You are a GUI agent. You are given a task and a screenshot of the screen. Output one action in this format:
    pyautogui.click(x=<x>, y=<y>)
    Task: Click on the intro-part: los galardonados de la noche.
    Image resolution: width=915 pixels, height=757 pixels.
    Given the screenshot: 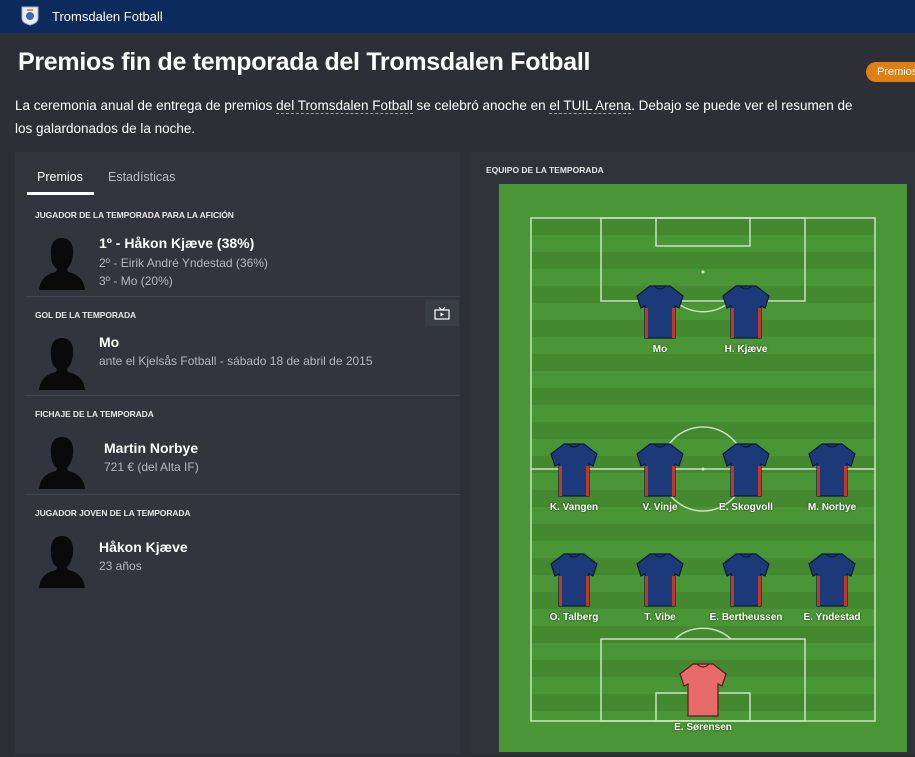 What is the action you would take?
    pyautogui.click(x=105, y=128)
    